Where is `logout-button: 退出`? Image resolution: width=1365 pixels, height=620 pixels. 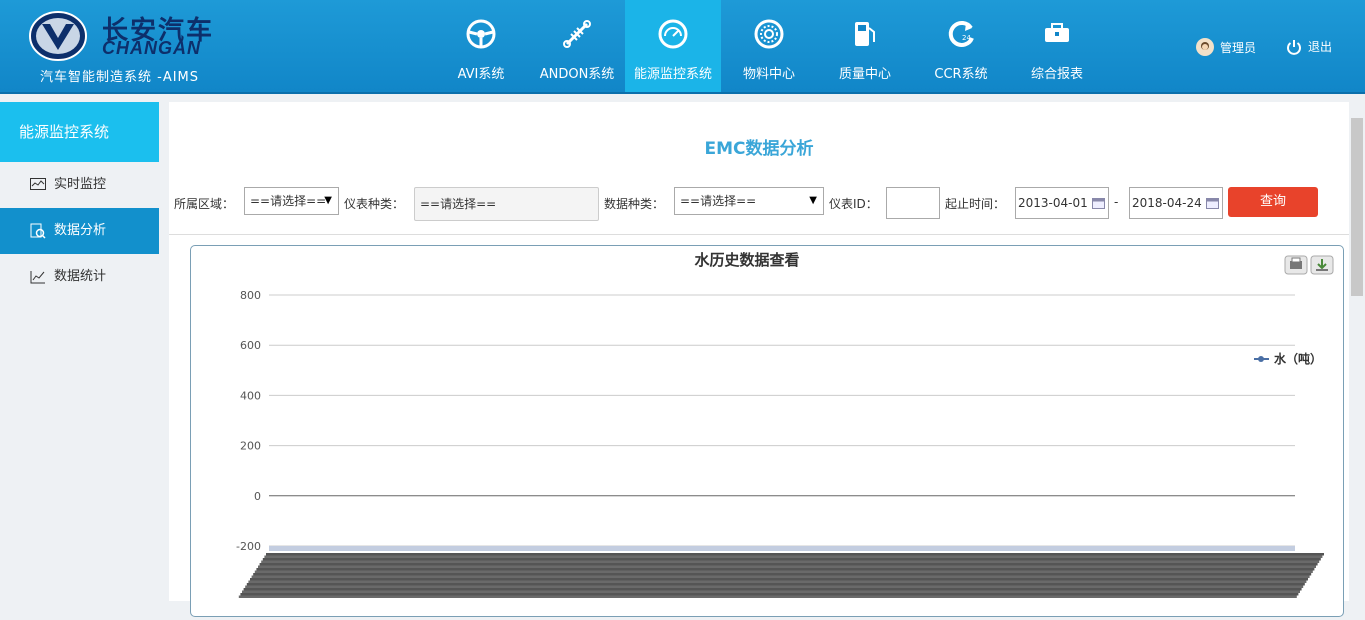 logout-button: 退出 is located at coordinates (1309, 46).